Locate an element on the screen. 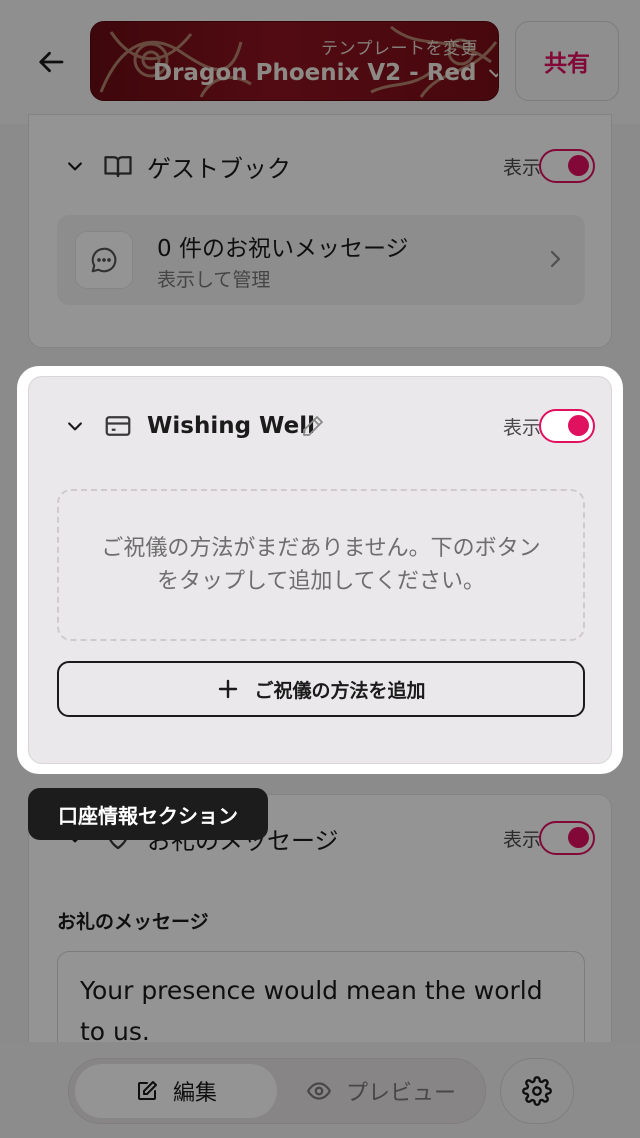 The image size is (640, 1138). pencil-icon is located at coordinates (313, 426).